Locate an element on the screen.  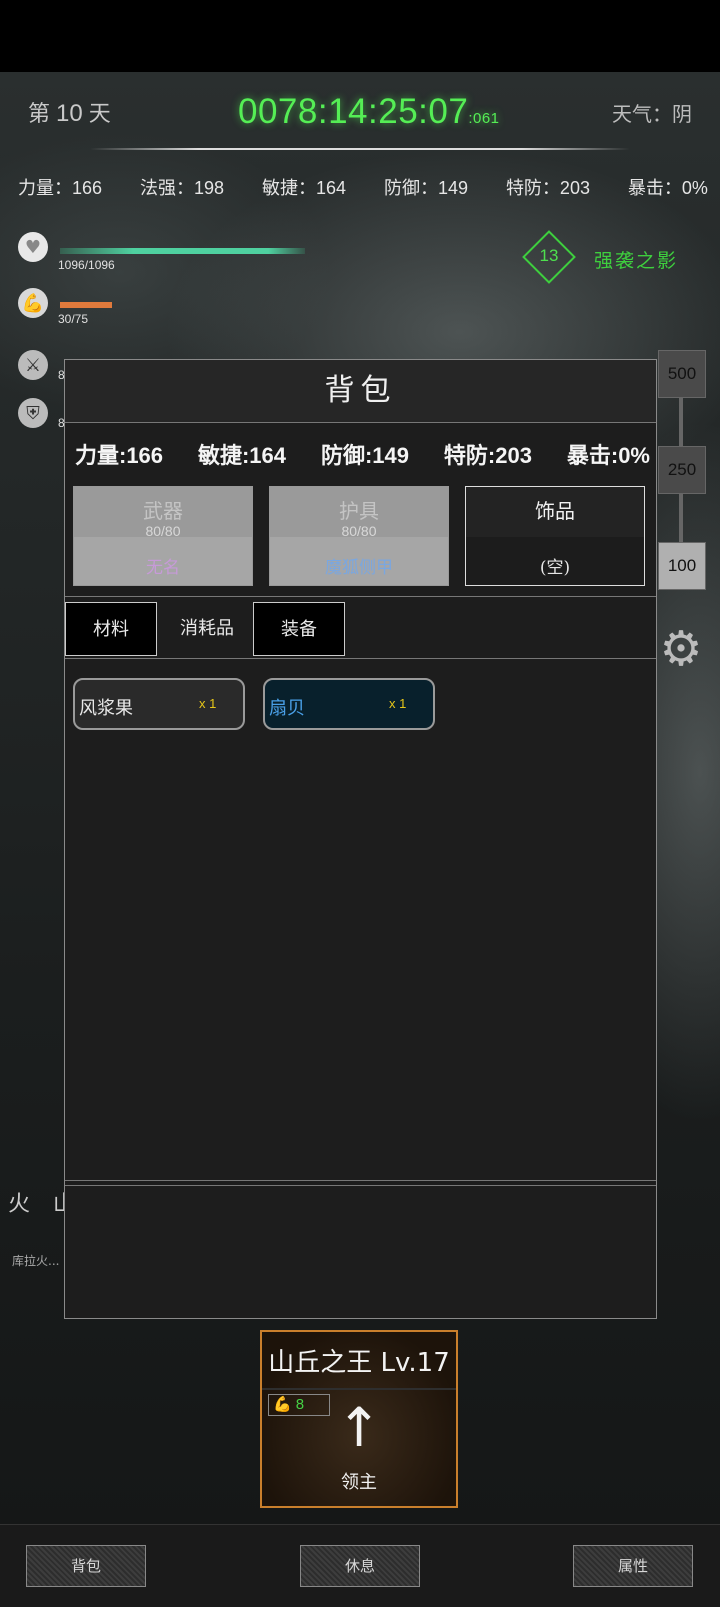
crossed-swords-icon: ⚔ is located at coordinates (33, 365).